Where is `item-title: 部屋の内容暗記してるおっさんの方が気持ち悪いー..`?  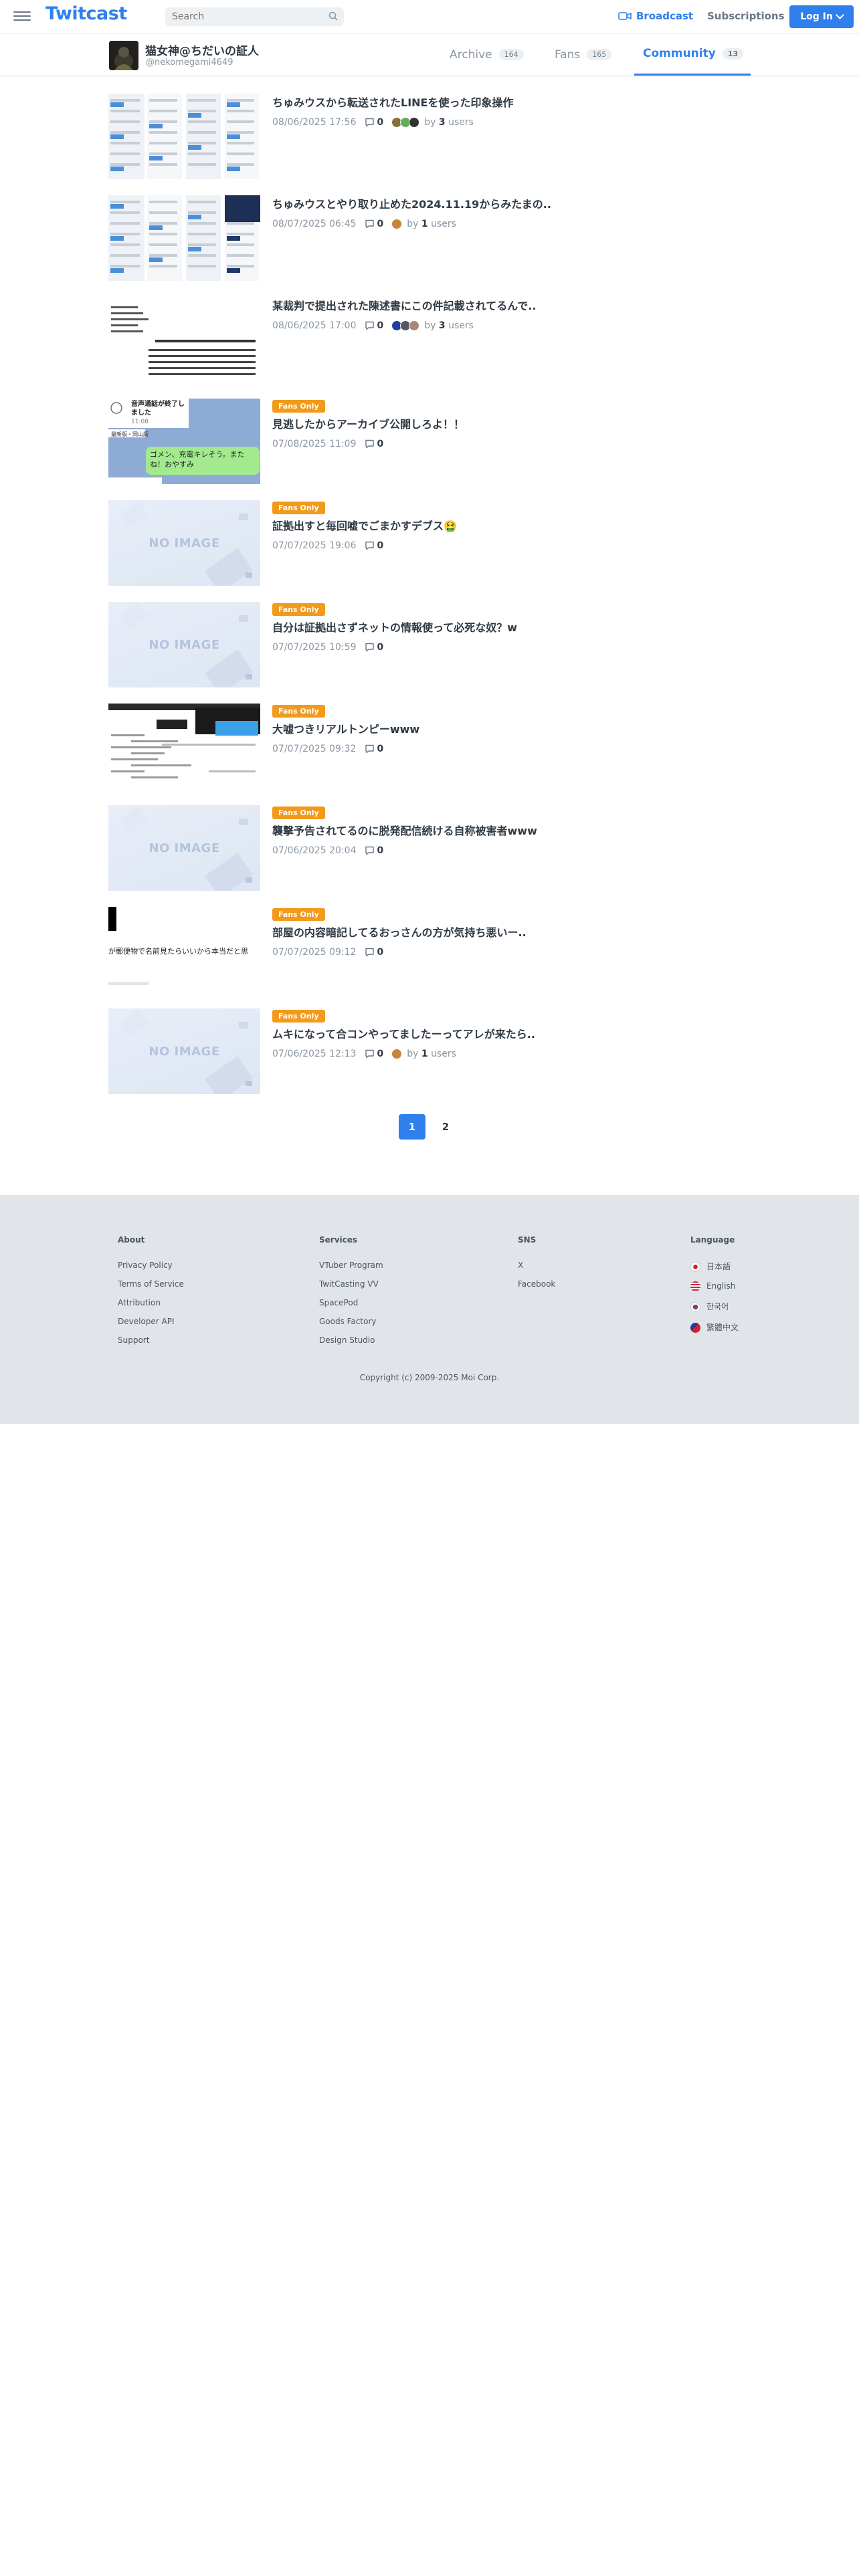 item-title: 部屋の内容暗記してるおっさんの方が気持ち悪いー.. is located at coordinates (446, 933).